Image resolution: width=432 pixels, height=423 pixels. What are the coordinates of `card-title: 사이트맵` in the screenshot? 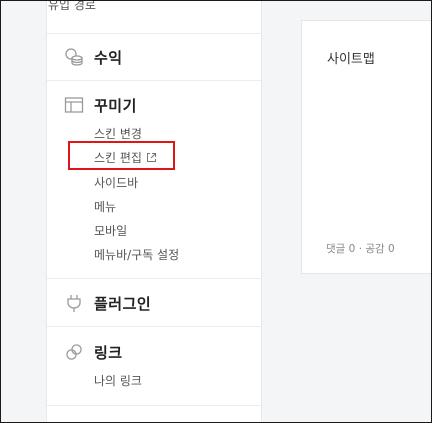 It's located at (351, 59).